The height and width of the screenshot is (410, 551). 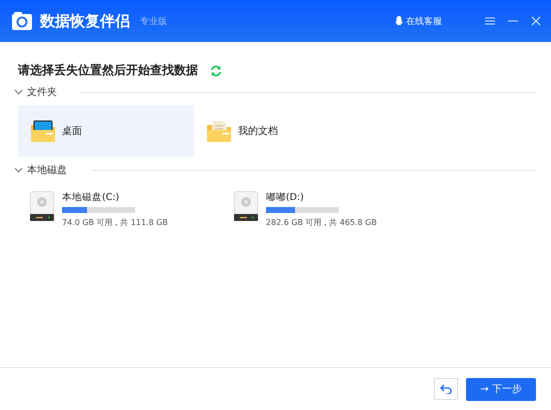 What do you see at coordinates (399, 21) in the screenshot?
I see `bell-icon` at bounding box center [399, 21].